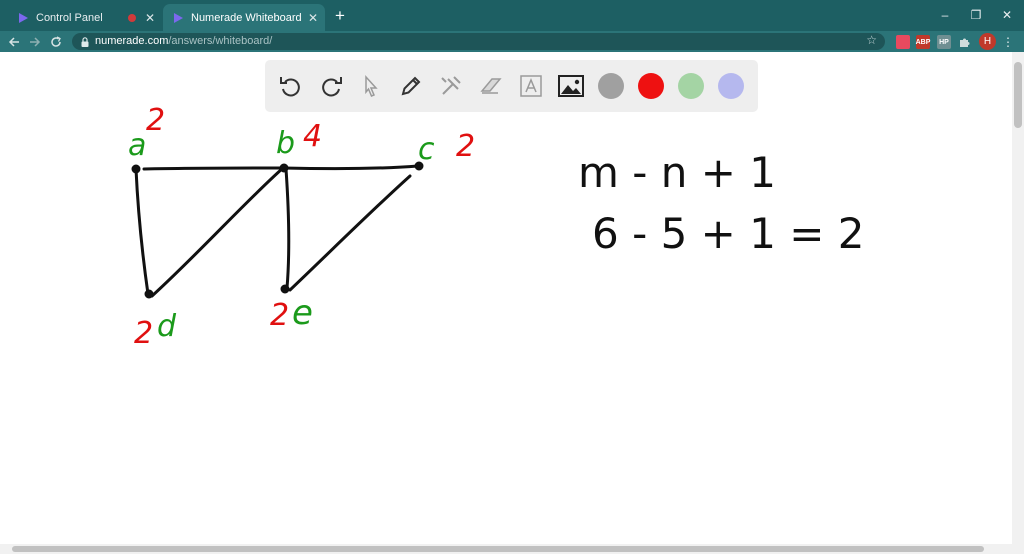  Describe the element at coordinates (340, 16) in the screenshot. I see `new-tab-button: +` at that location.